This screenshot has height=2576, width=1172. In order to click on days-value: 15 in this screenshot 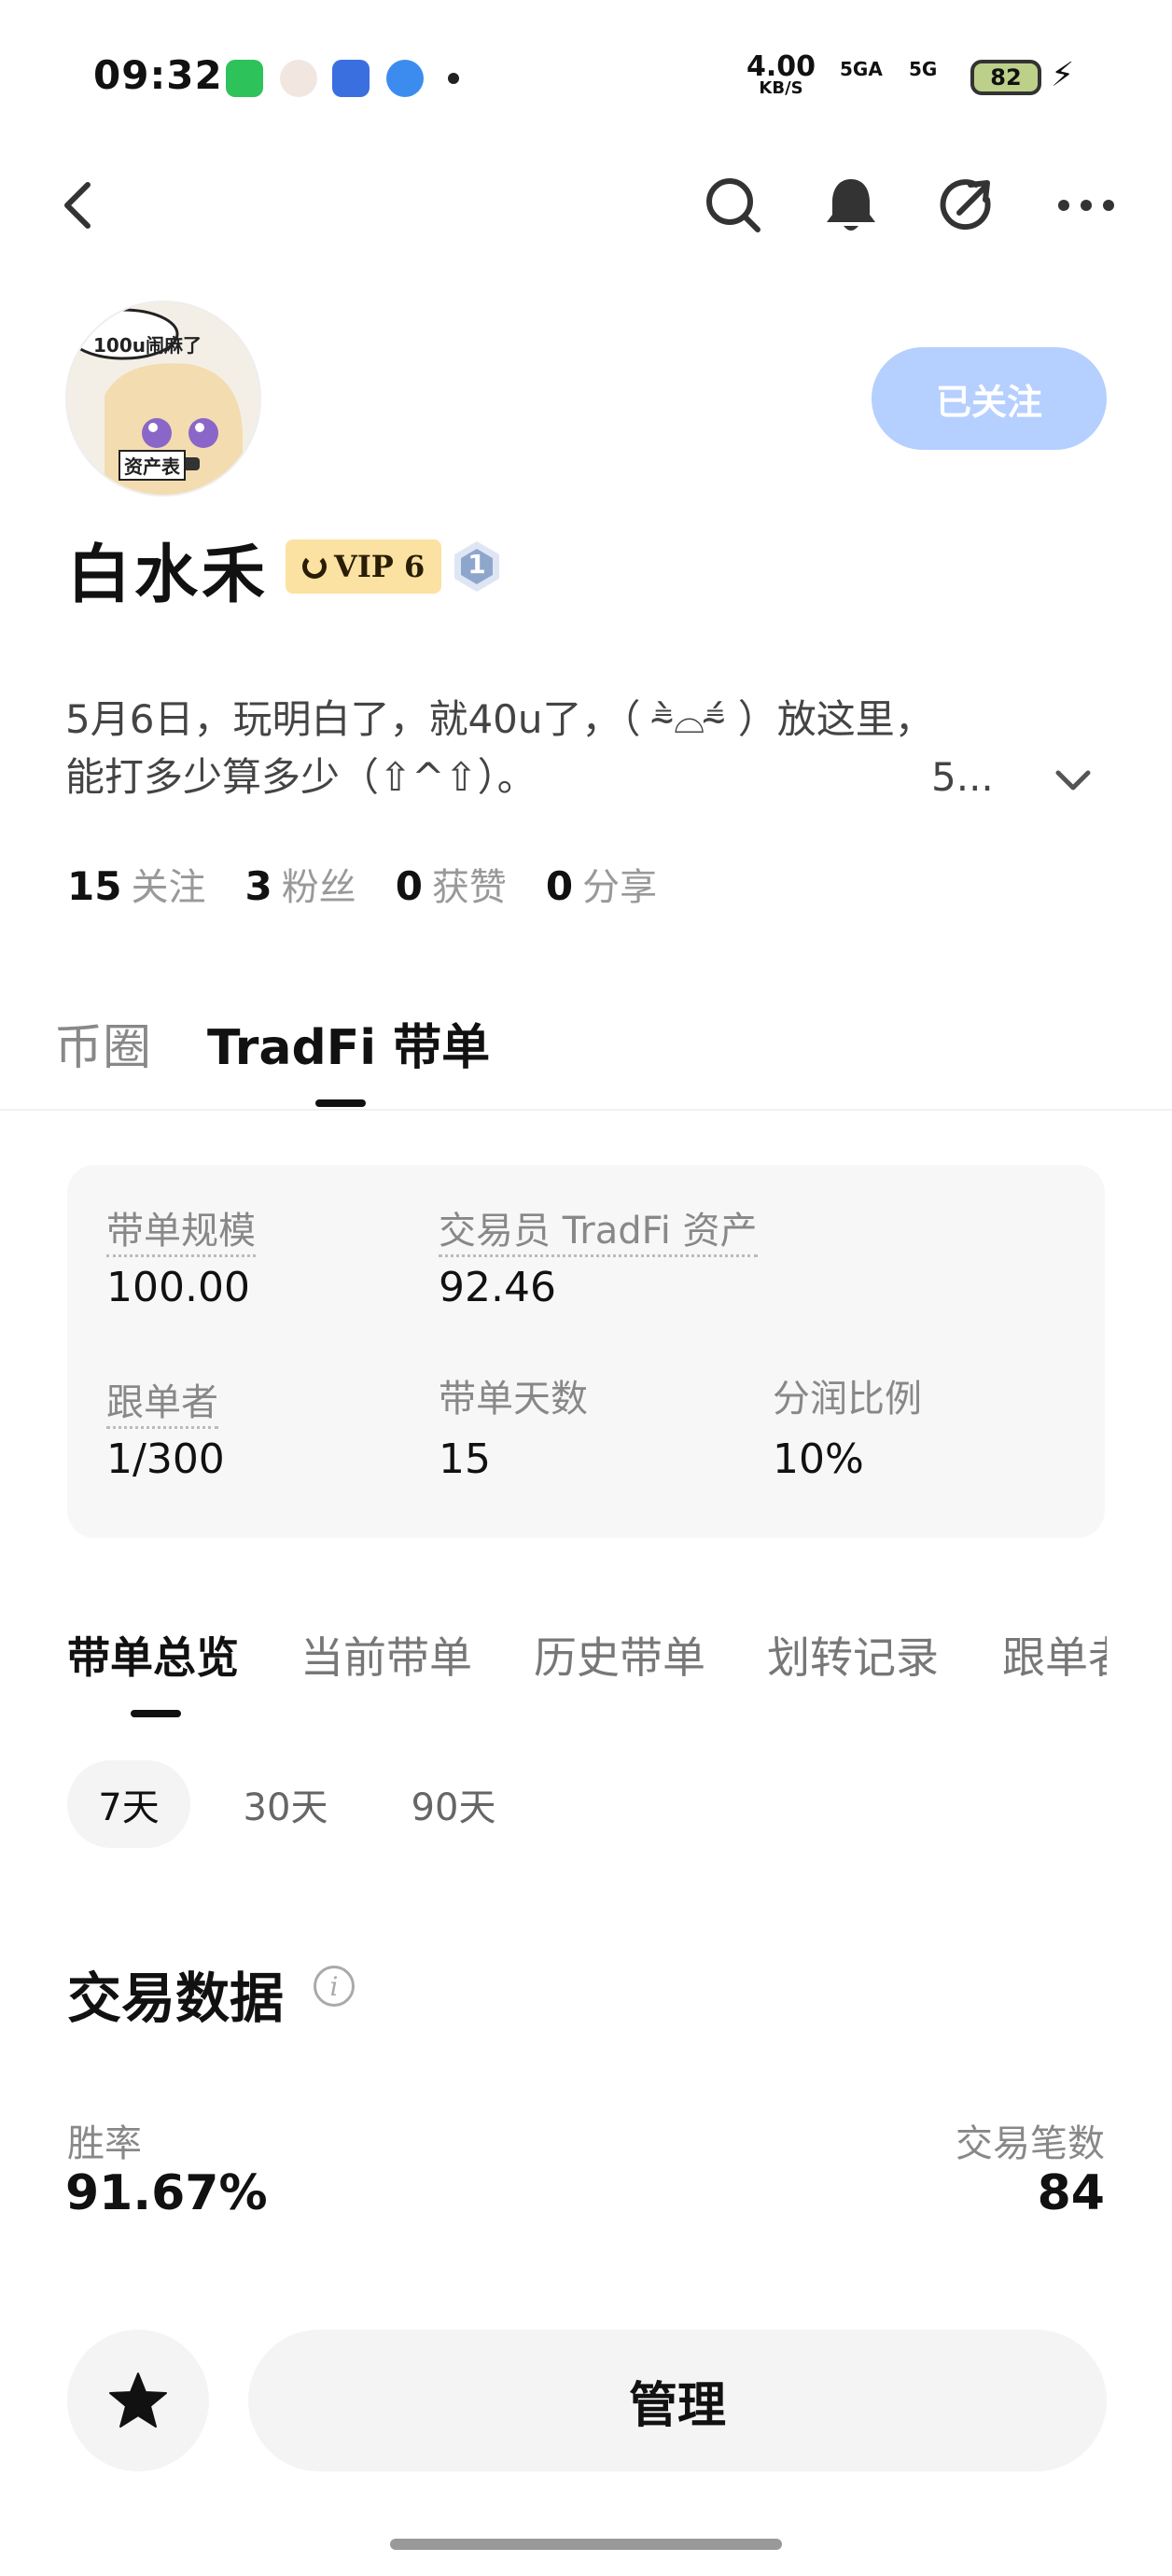, I will do `click(465, 1459)`.